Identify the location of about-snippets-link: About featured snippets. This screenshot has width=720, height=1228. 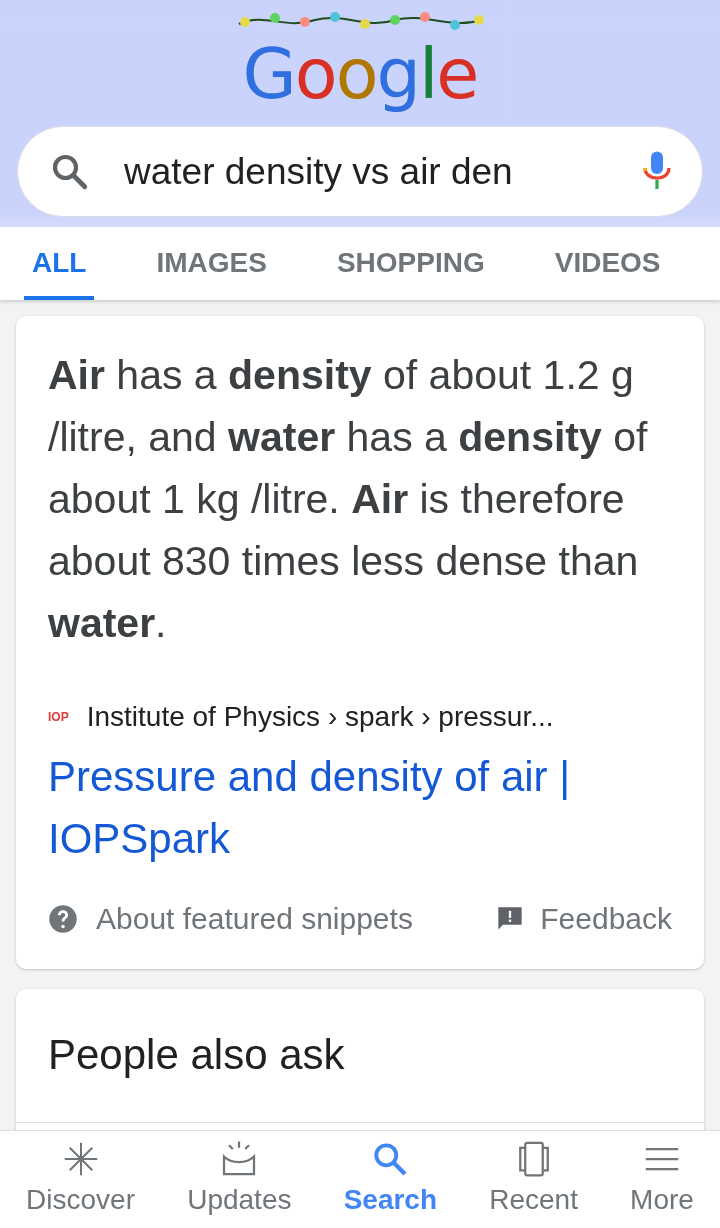
(230, 918).